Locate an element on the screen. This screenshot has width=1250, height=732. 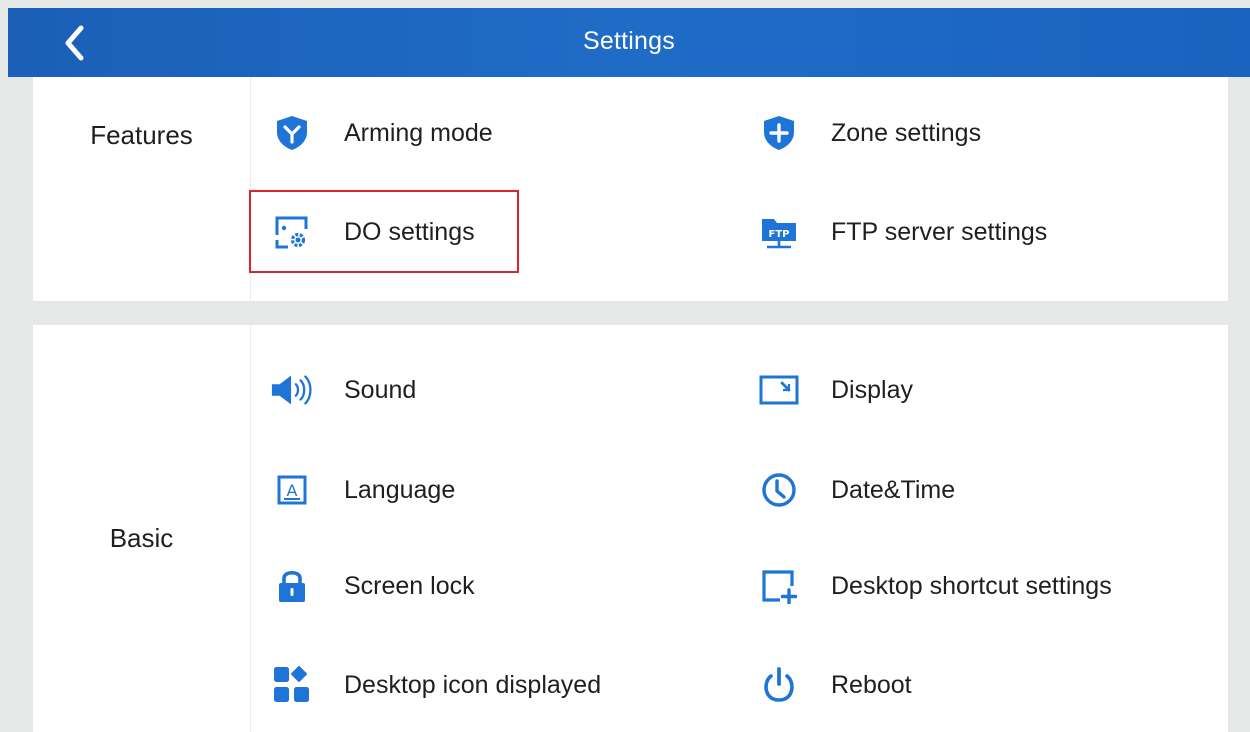
setting-label: FTP server settings is located at coordinates (939, 231).